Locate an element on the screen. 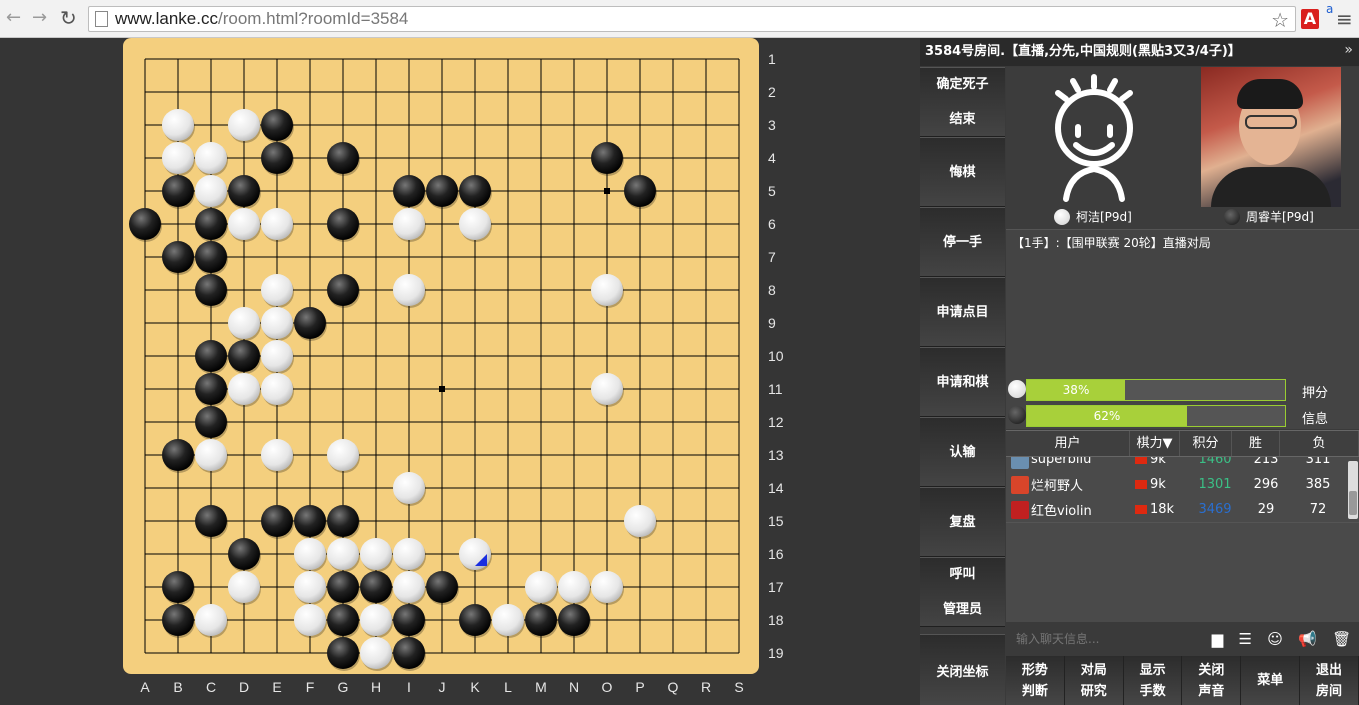  bookmark-star-icon: ☆ is located at coordinates (1280, 20).